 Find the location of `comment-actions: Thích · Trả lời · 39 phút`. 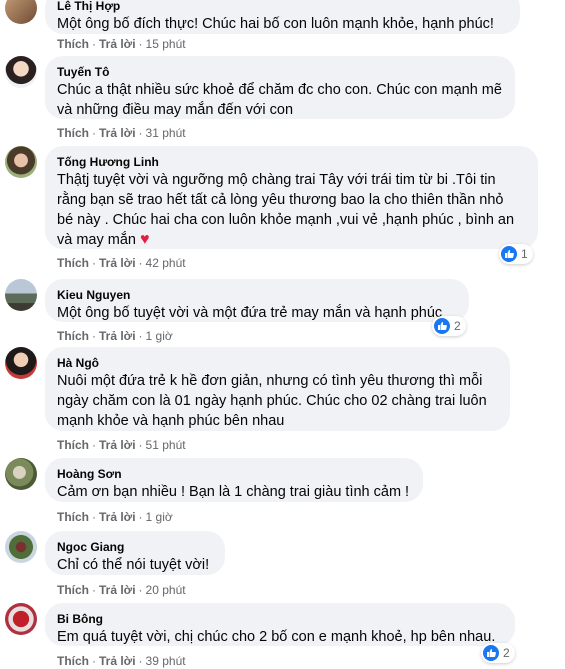

comment-actions: Thích · Trả lời · 39 phút is located at coordinates (121, 661).